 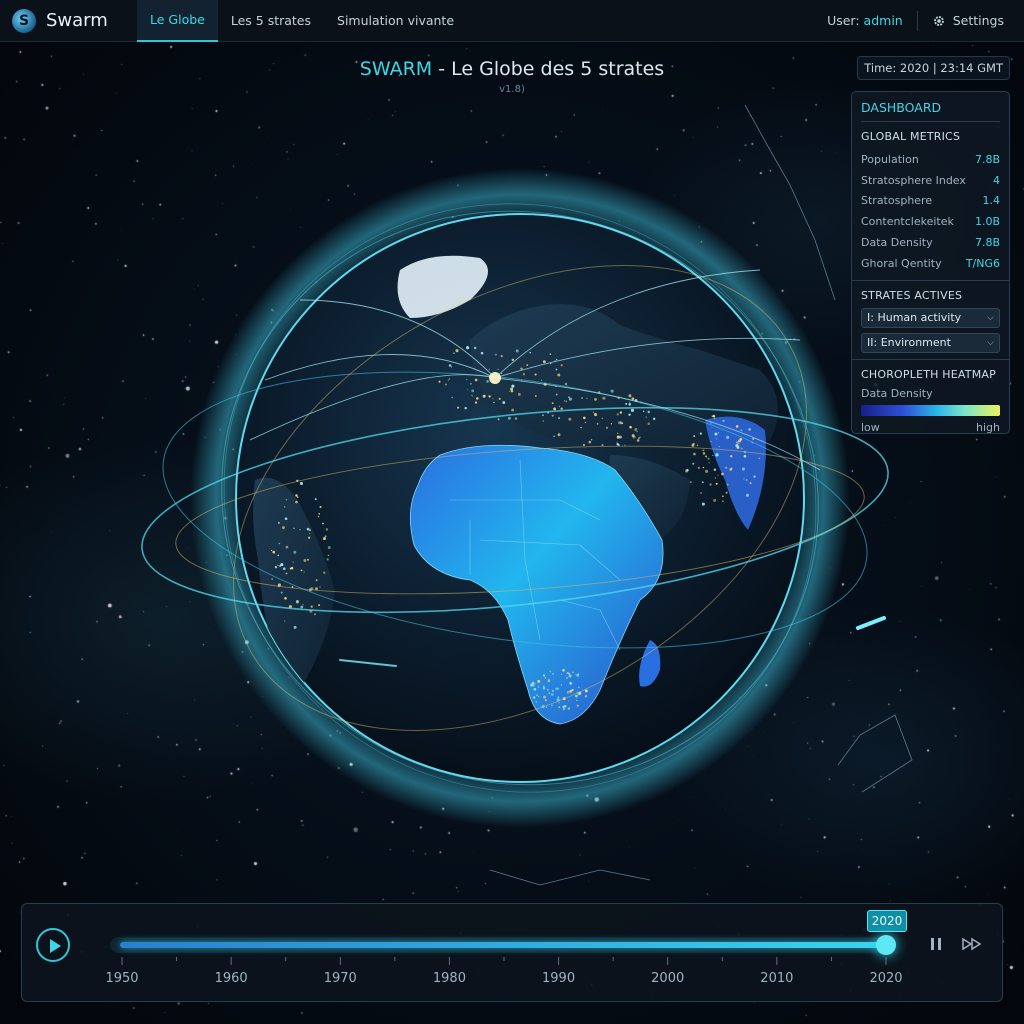 What do you see at coordinates (271, 21) in the screenshot?
I see `tab-les-5-strates: Les 5 strates` at bounding box center [271, 21].